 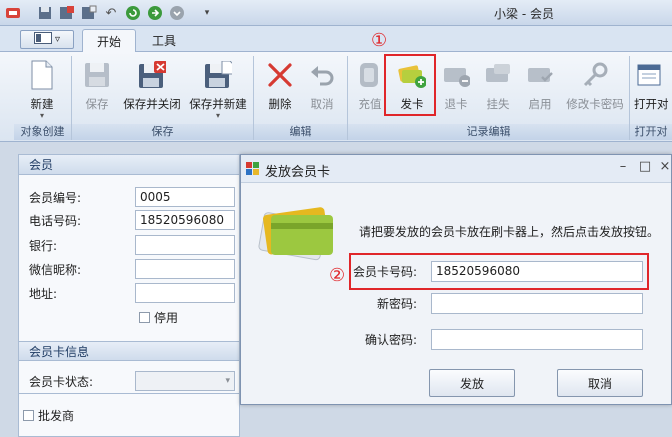 I want to click on issue-button: 发放, so click(x=472, y=383).